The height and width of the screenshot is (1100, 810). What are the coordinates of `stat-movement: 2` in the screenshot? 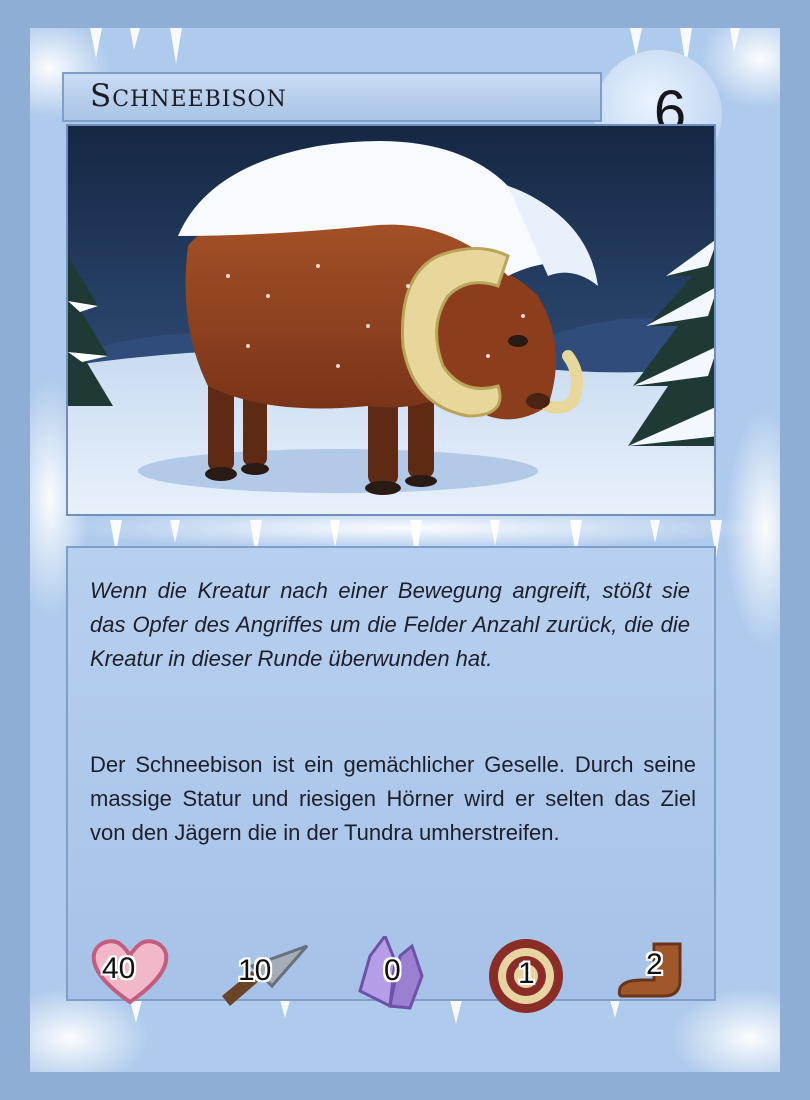 It's located at (659, 971).